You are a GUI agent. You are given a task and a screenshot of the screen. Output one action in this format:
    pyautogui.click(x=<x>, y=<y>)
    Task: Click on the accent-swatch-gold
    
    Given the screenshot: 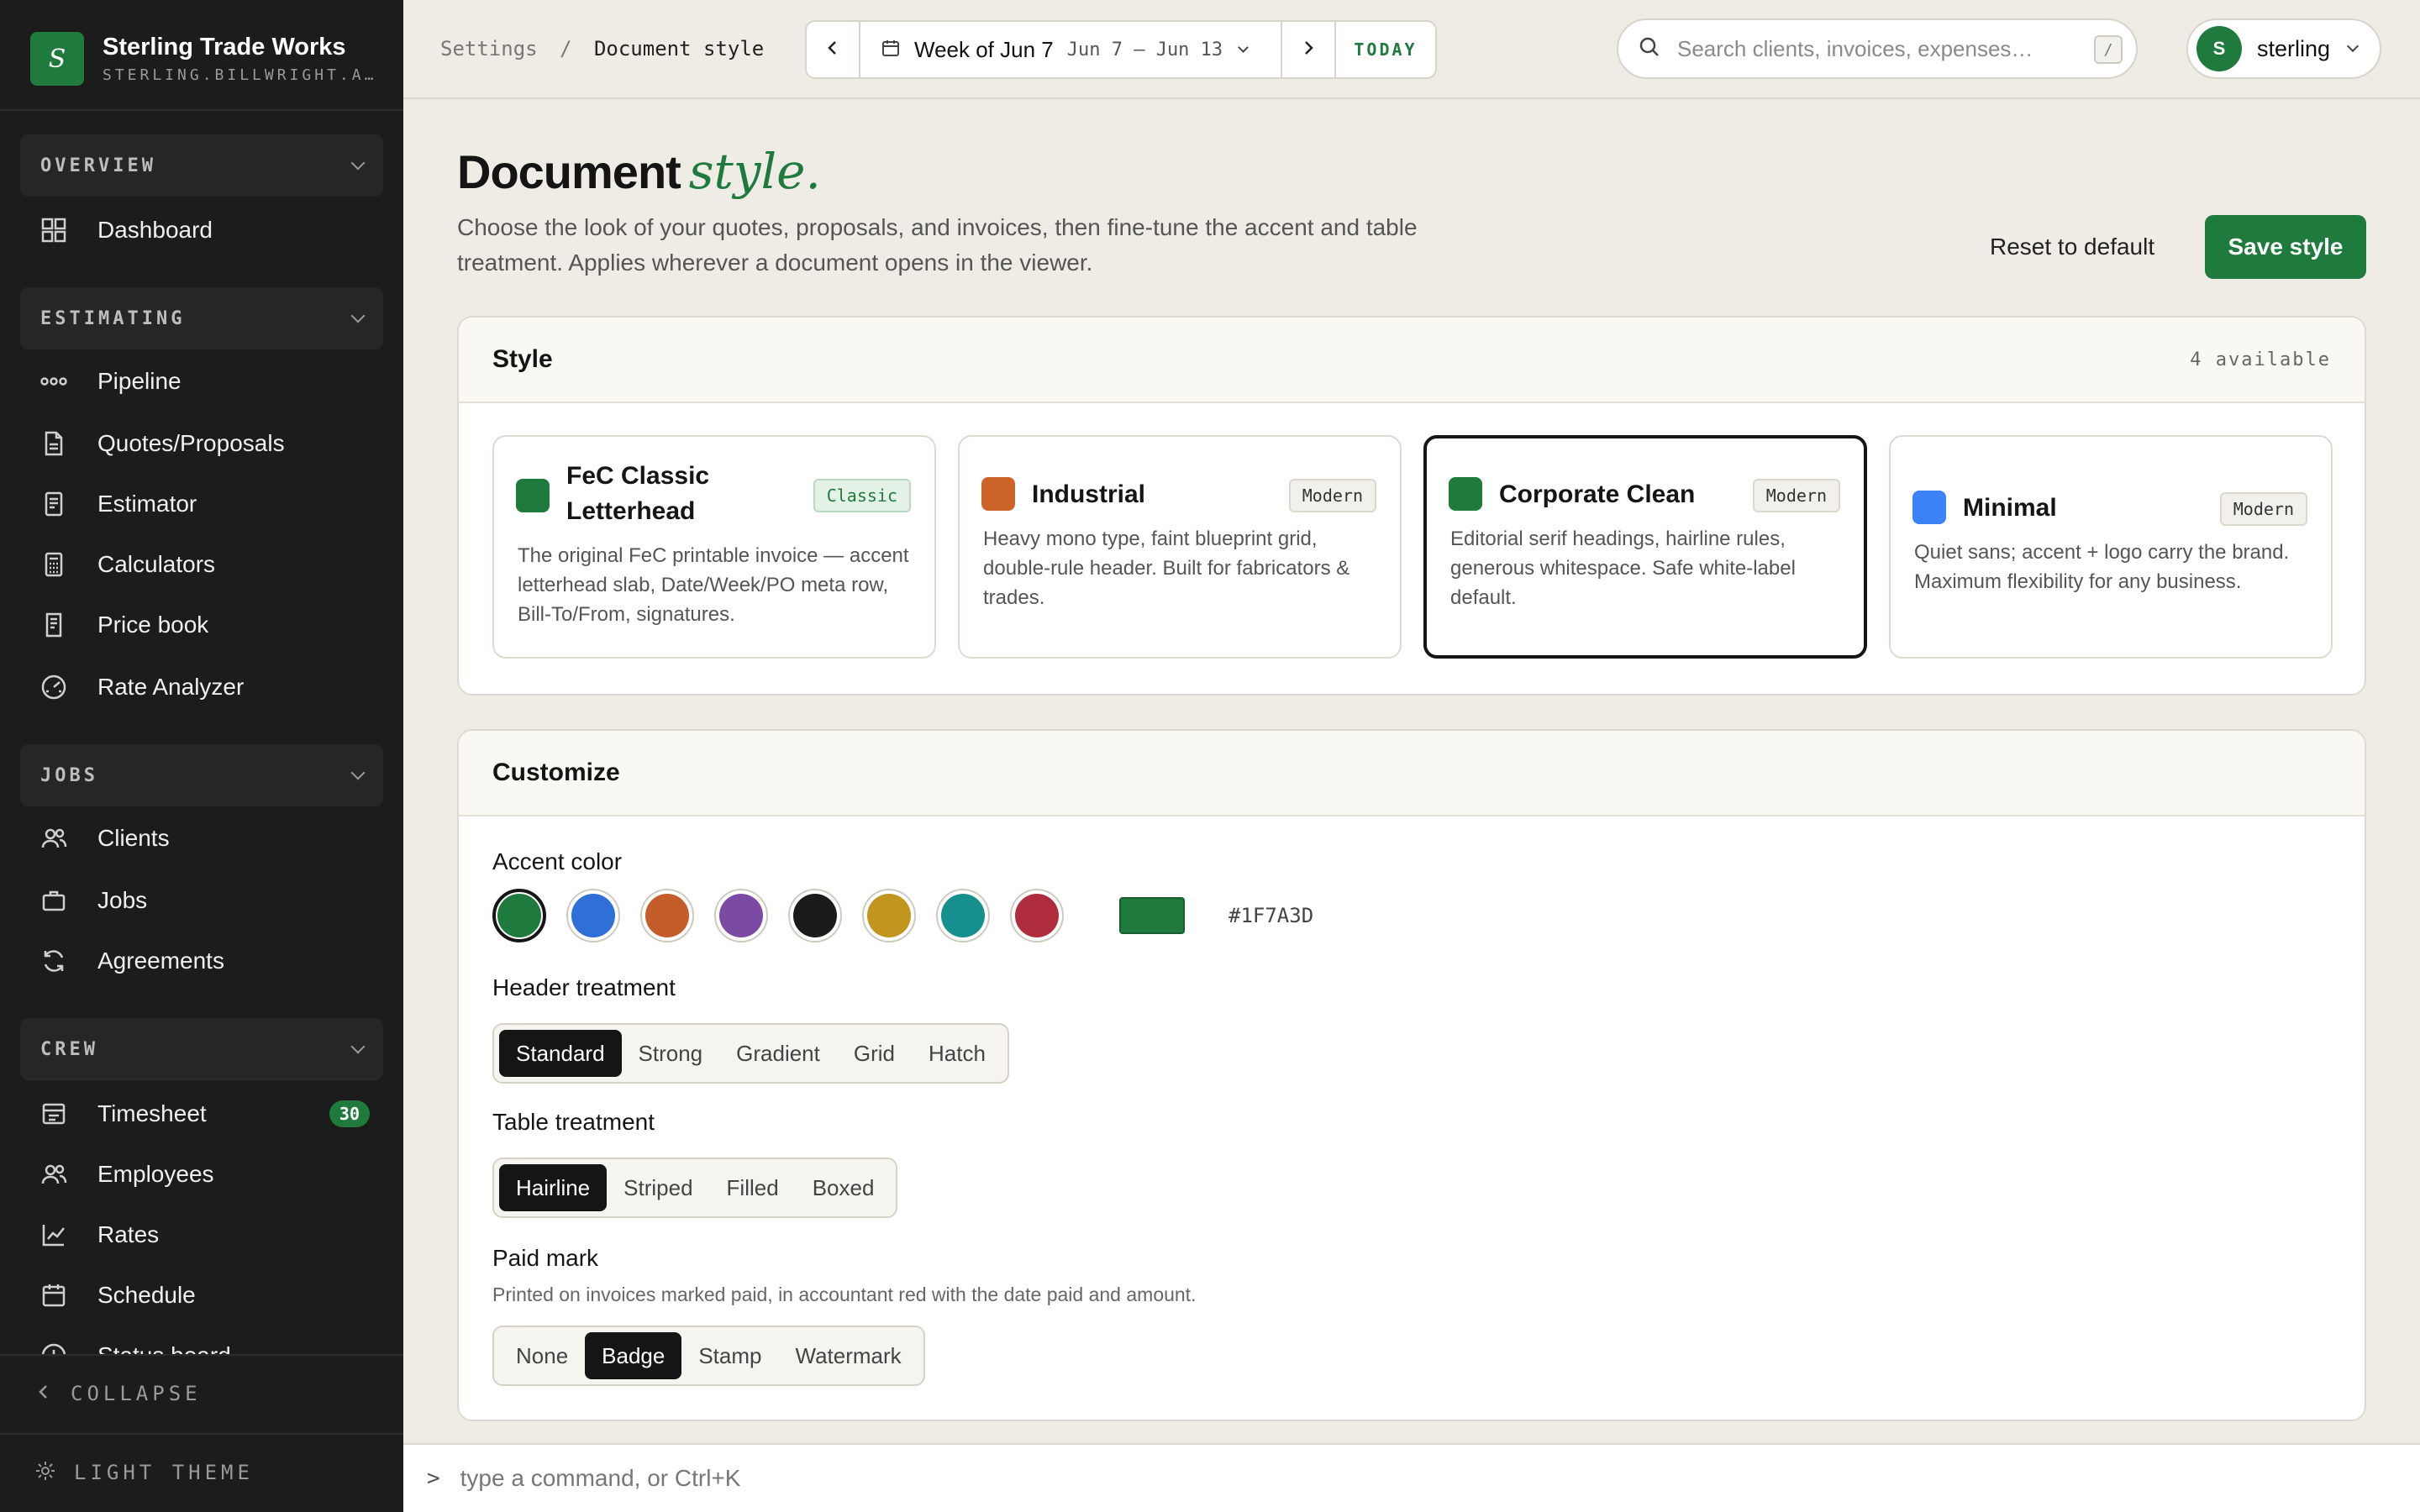 What is the action you would take?
    pyautogui.click(x=889, y=915)
    